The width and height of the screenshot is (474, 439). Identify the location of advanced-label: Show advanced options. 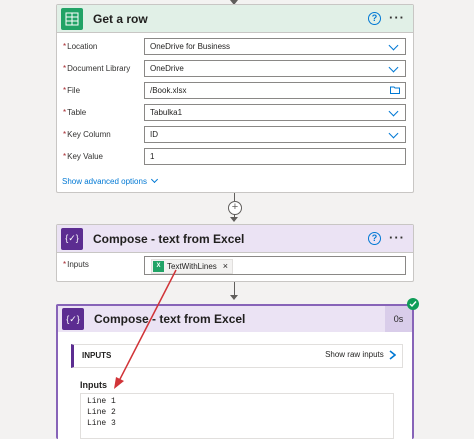
(104, 181).